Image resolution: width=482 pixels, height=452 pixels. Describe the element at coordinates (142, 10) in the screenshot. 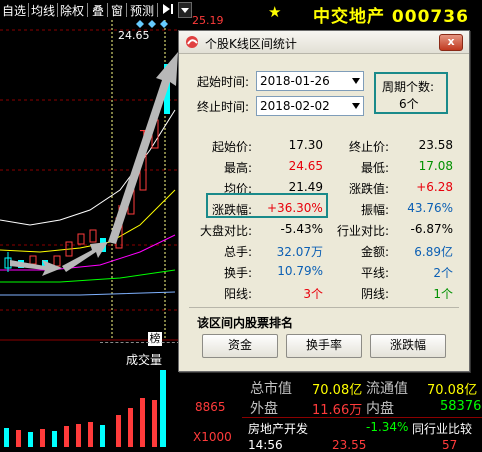

I see `toolbar-forecast: 预测` at that location.